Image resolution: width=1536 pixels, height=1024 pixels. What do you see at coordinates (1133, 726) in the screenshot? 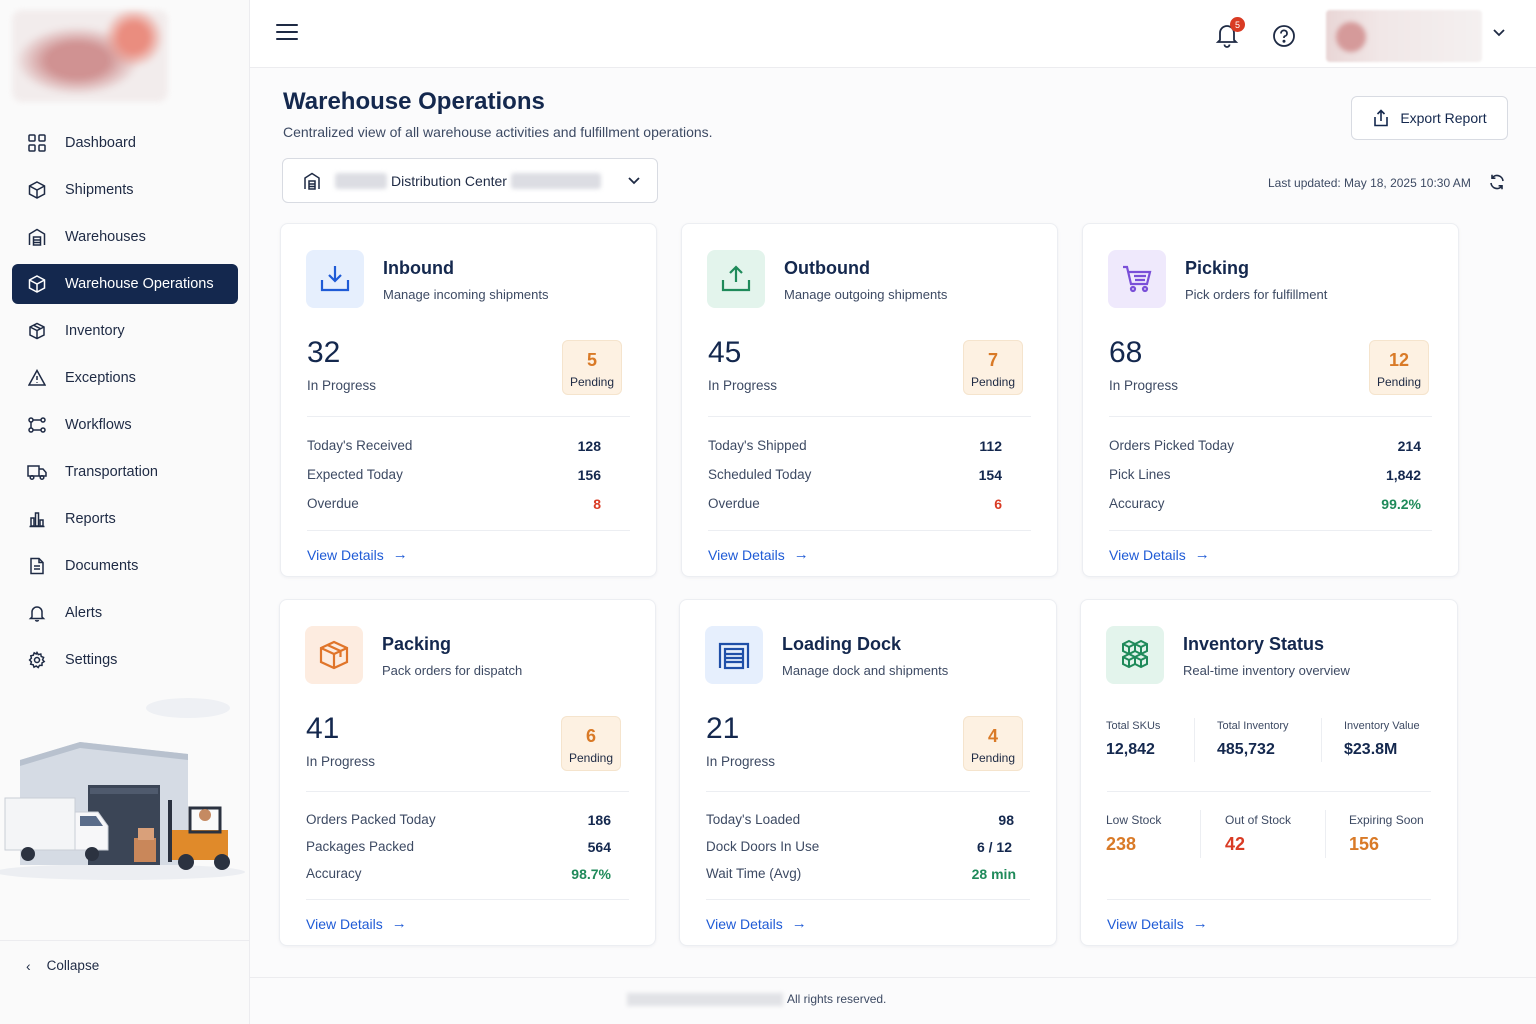
I see `stat-label: Total SKUs` at bounding box center [1133, 726].